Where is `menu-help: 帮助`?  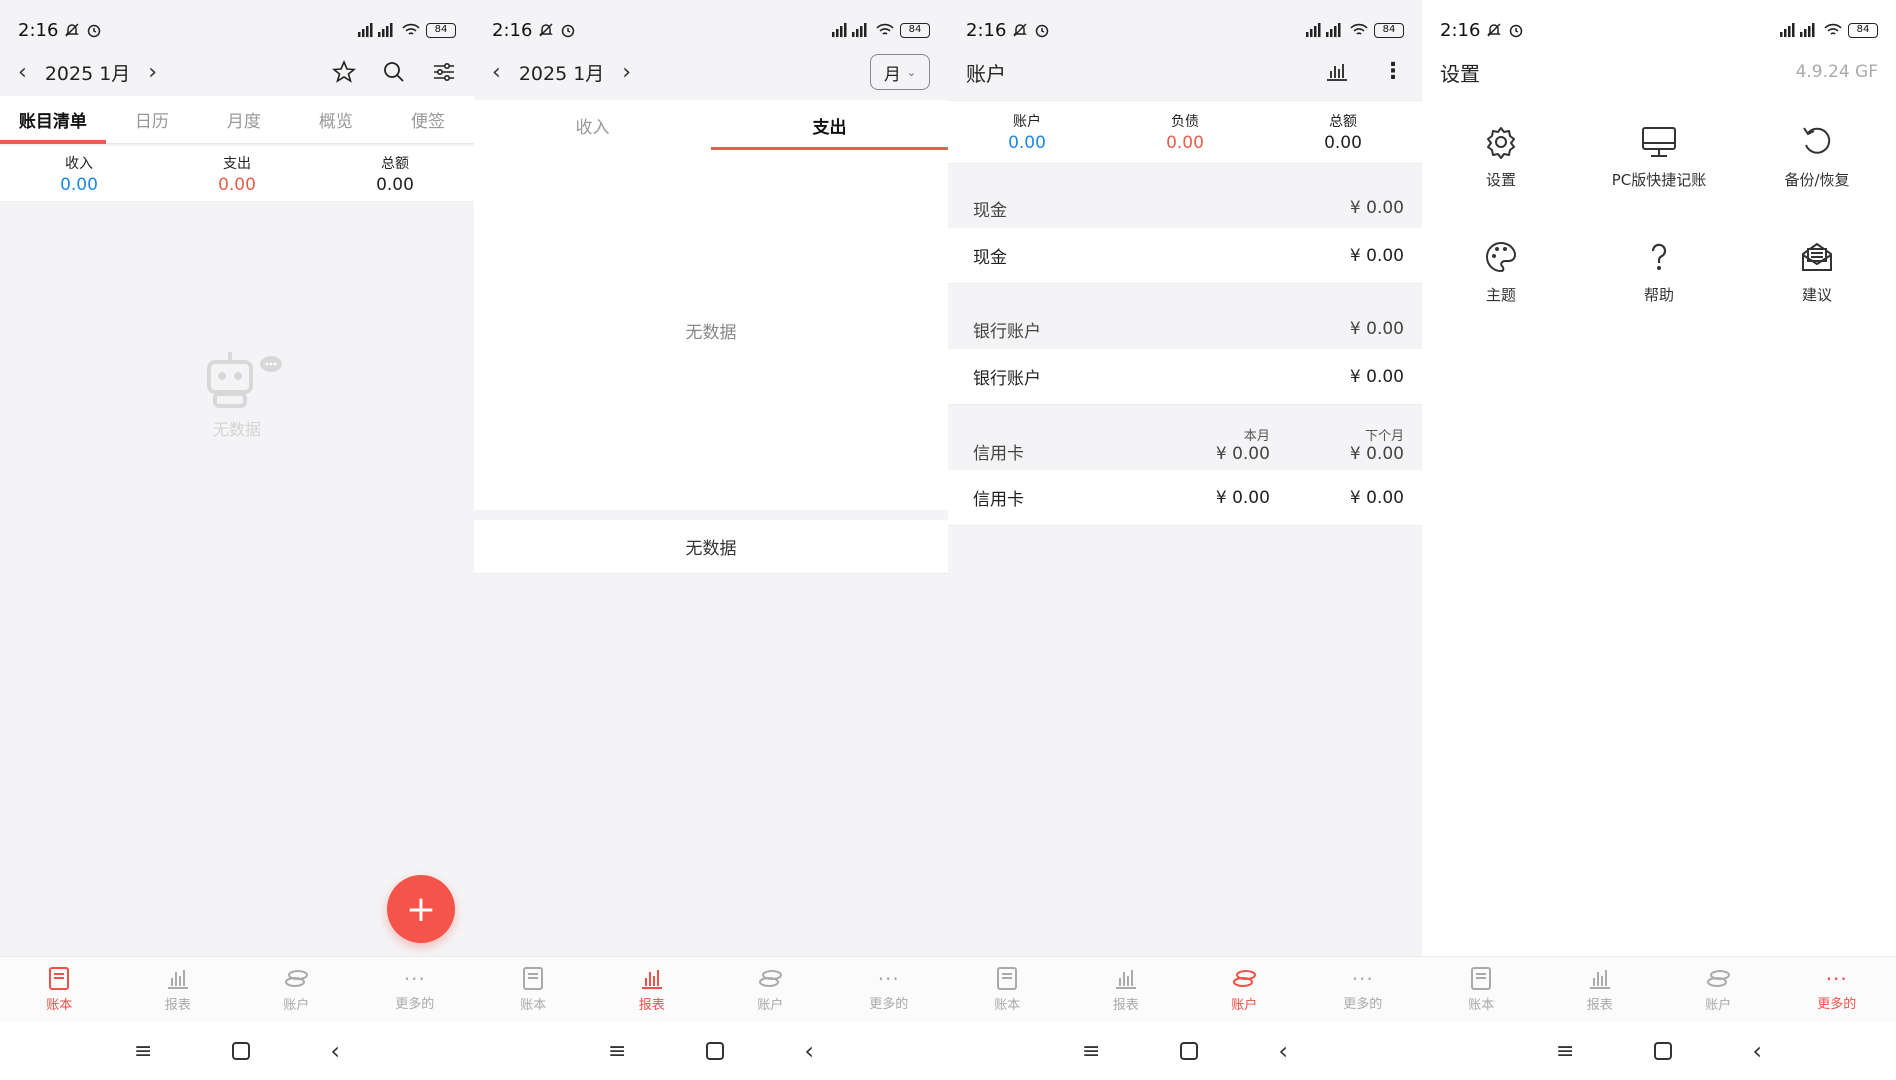 menu-help: 帮助 is located at coordinates (1659, 272).